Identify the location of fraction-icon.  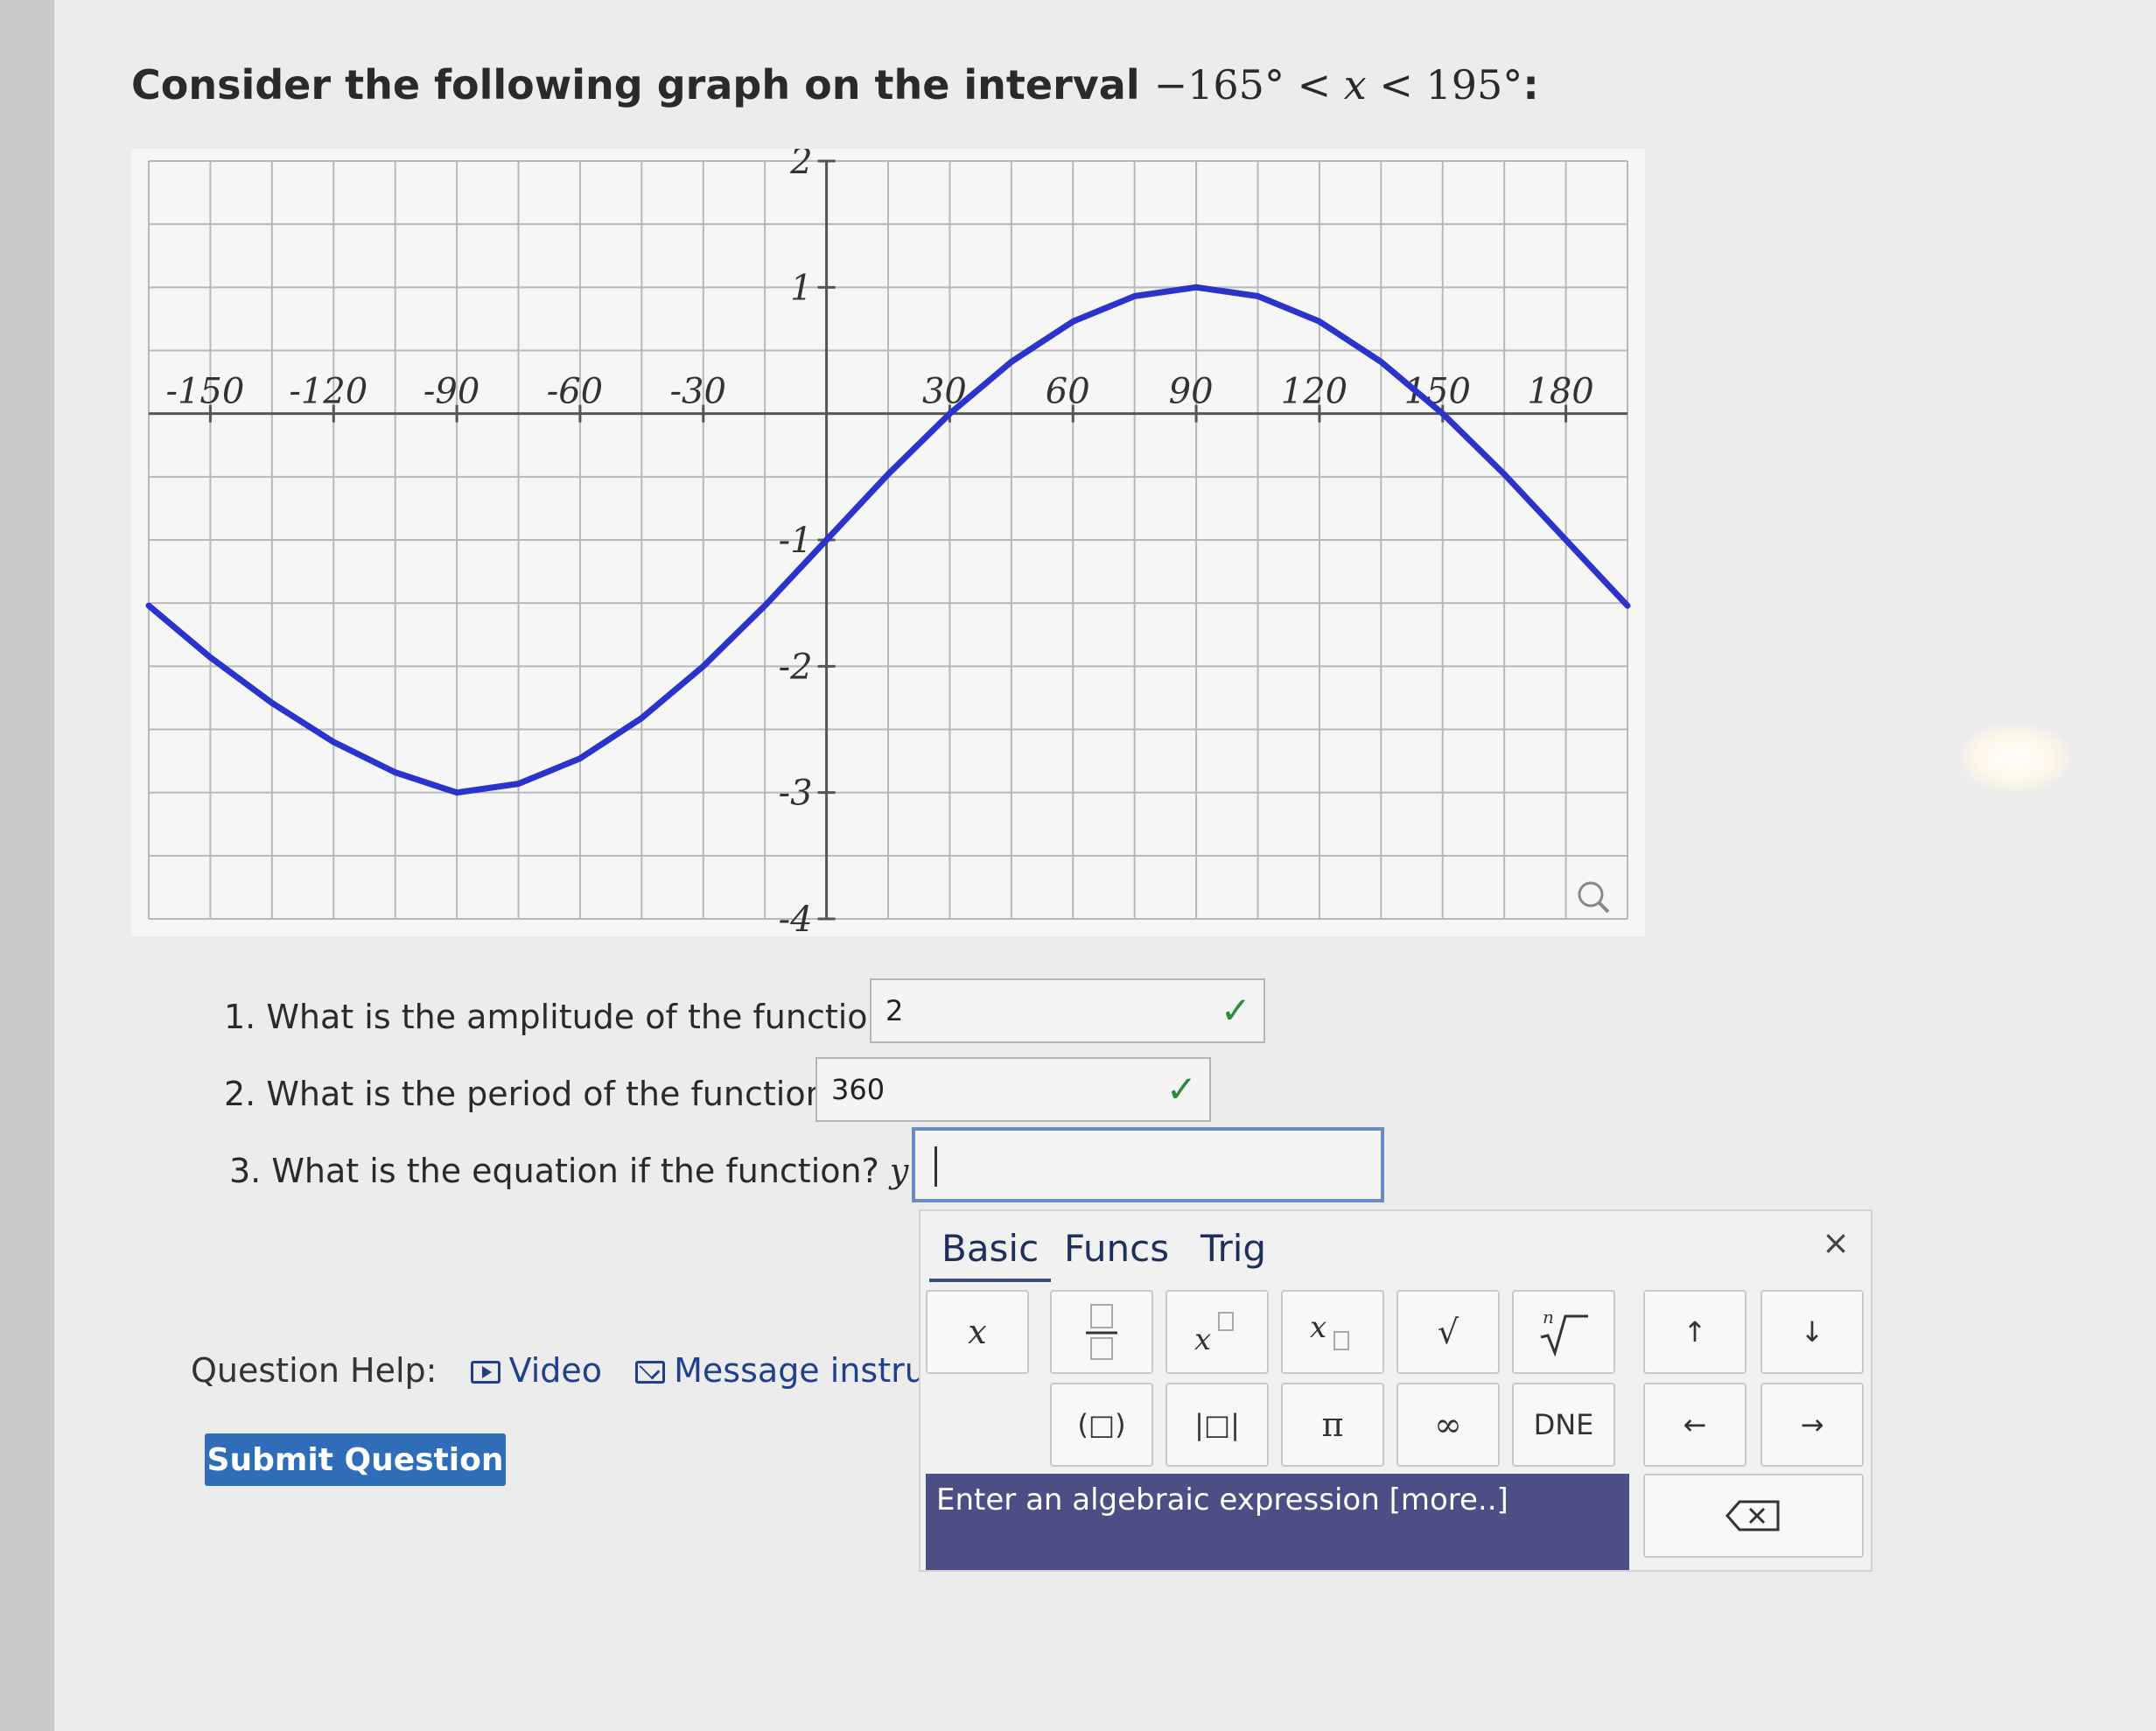
(1101, 1332).